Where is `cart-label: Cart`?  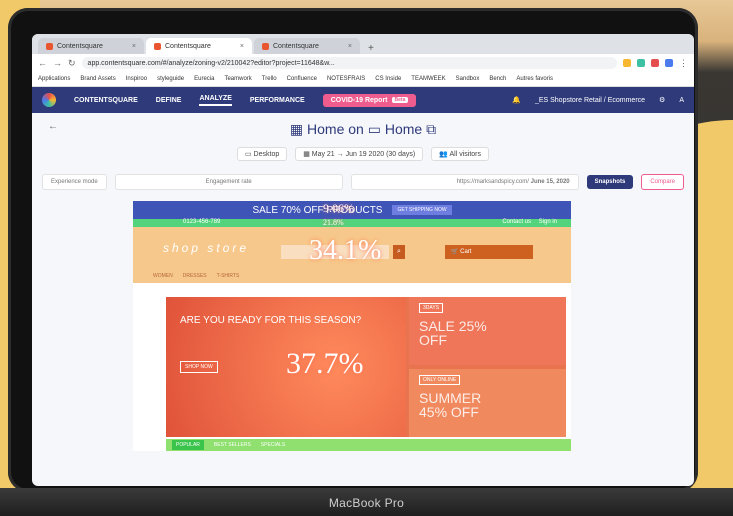 cart-label: Cart is located at coordinates (466, 252).